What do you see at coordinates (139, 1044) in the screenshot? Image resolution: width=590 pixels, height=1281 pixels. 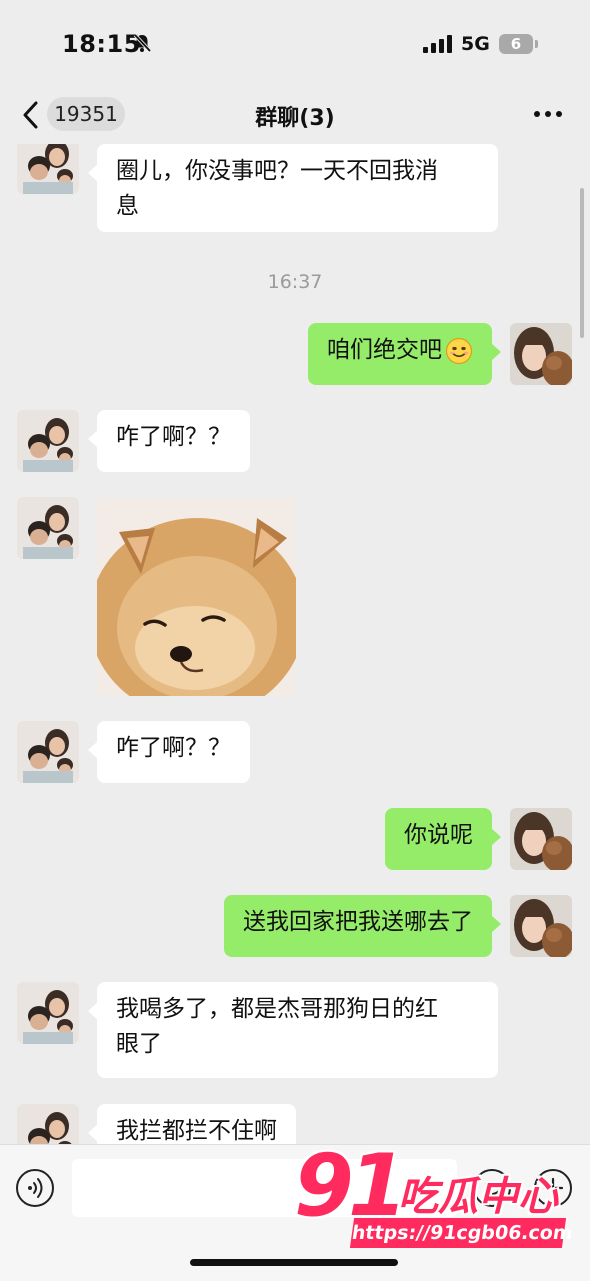 I see `message-text: 眼了` at bounding box center [139, 1044].